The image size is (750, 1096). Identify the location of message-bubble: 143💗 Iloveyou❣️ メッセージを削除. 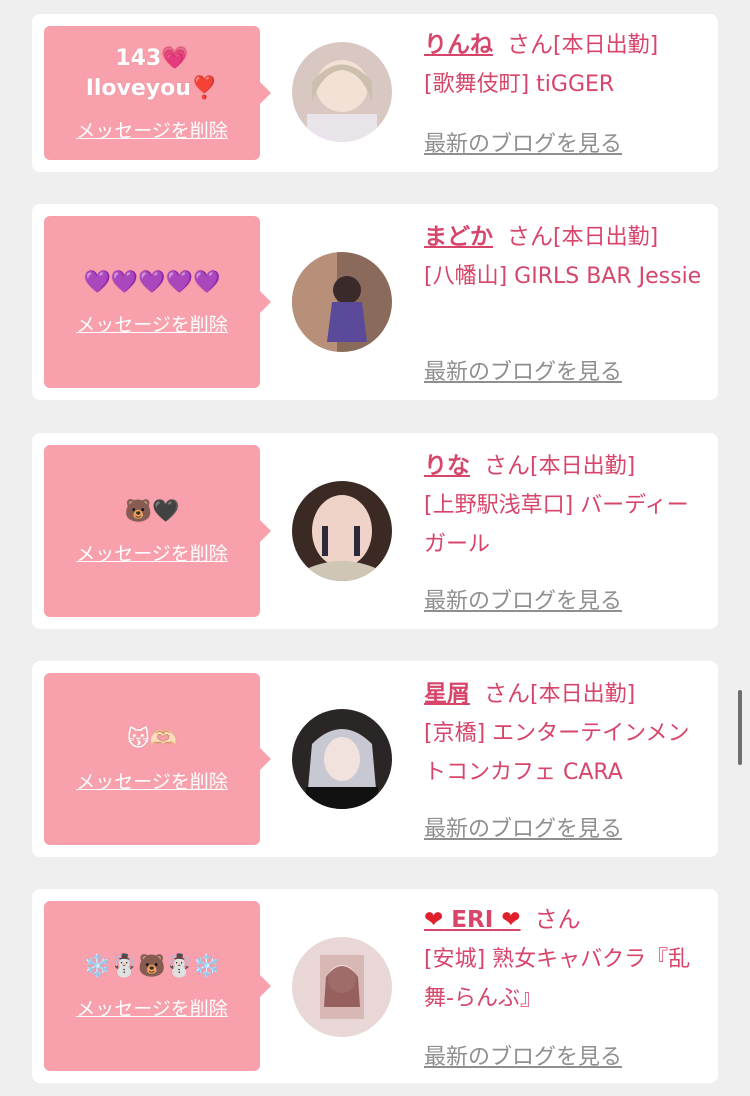
(157, 93).